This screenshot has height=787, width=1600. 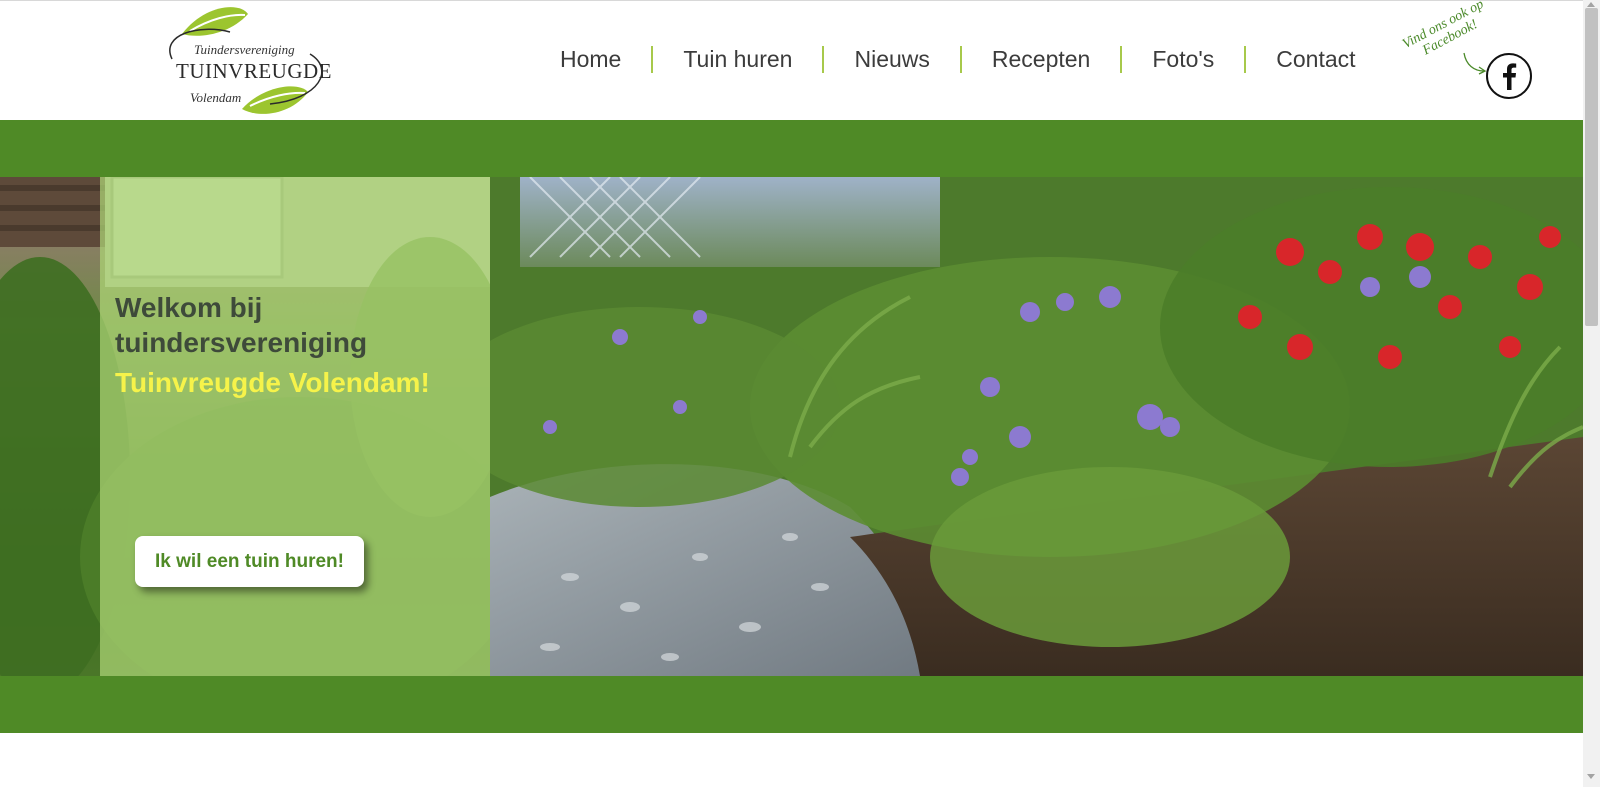 I want to click on nav-item-fotos: Foto's, so click(x=1183, y=59).